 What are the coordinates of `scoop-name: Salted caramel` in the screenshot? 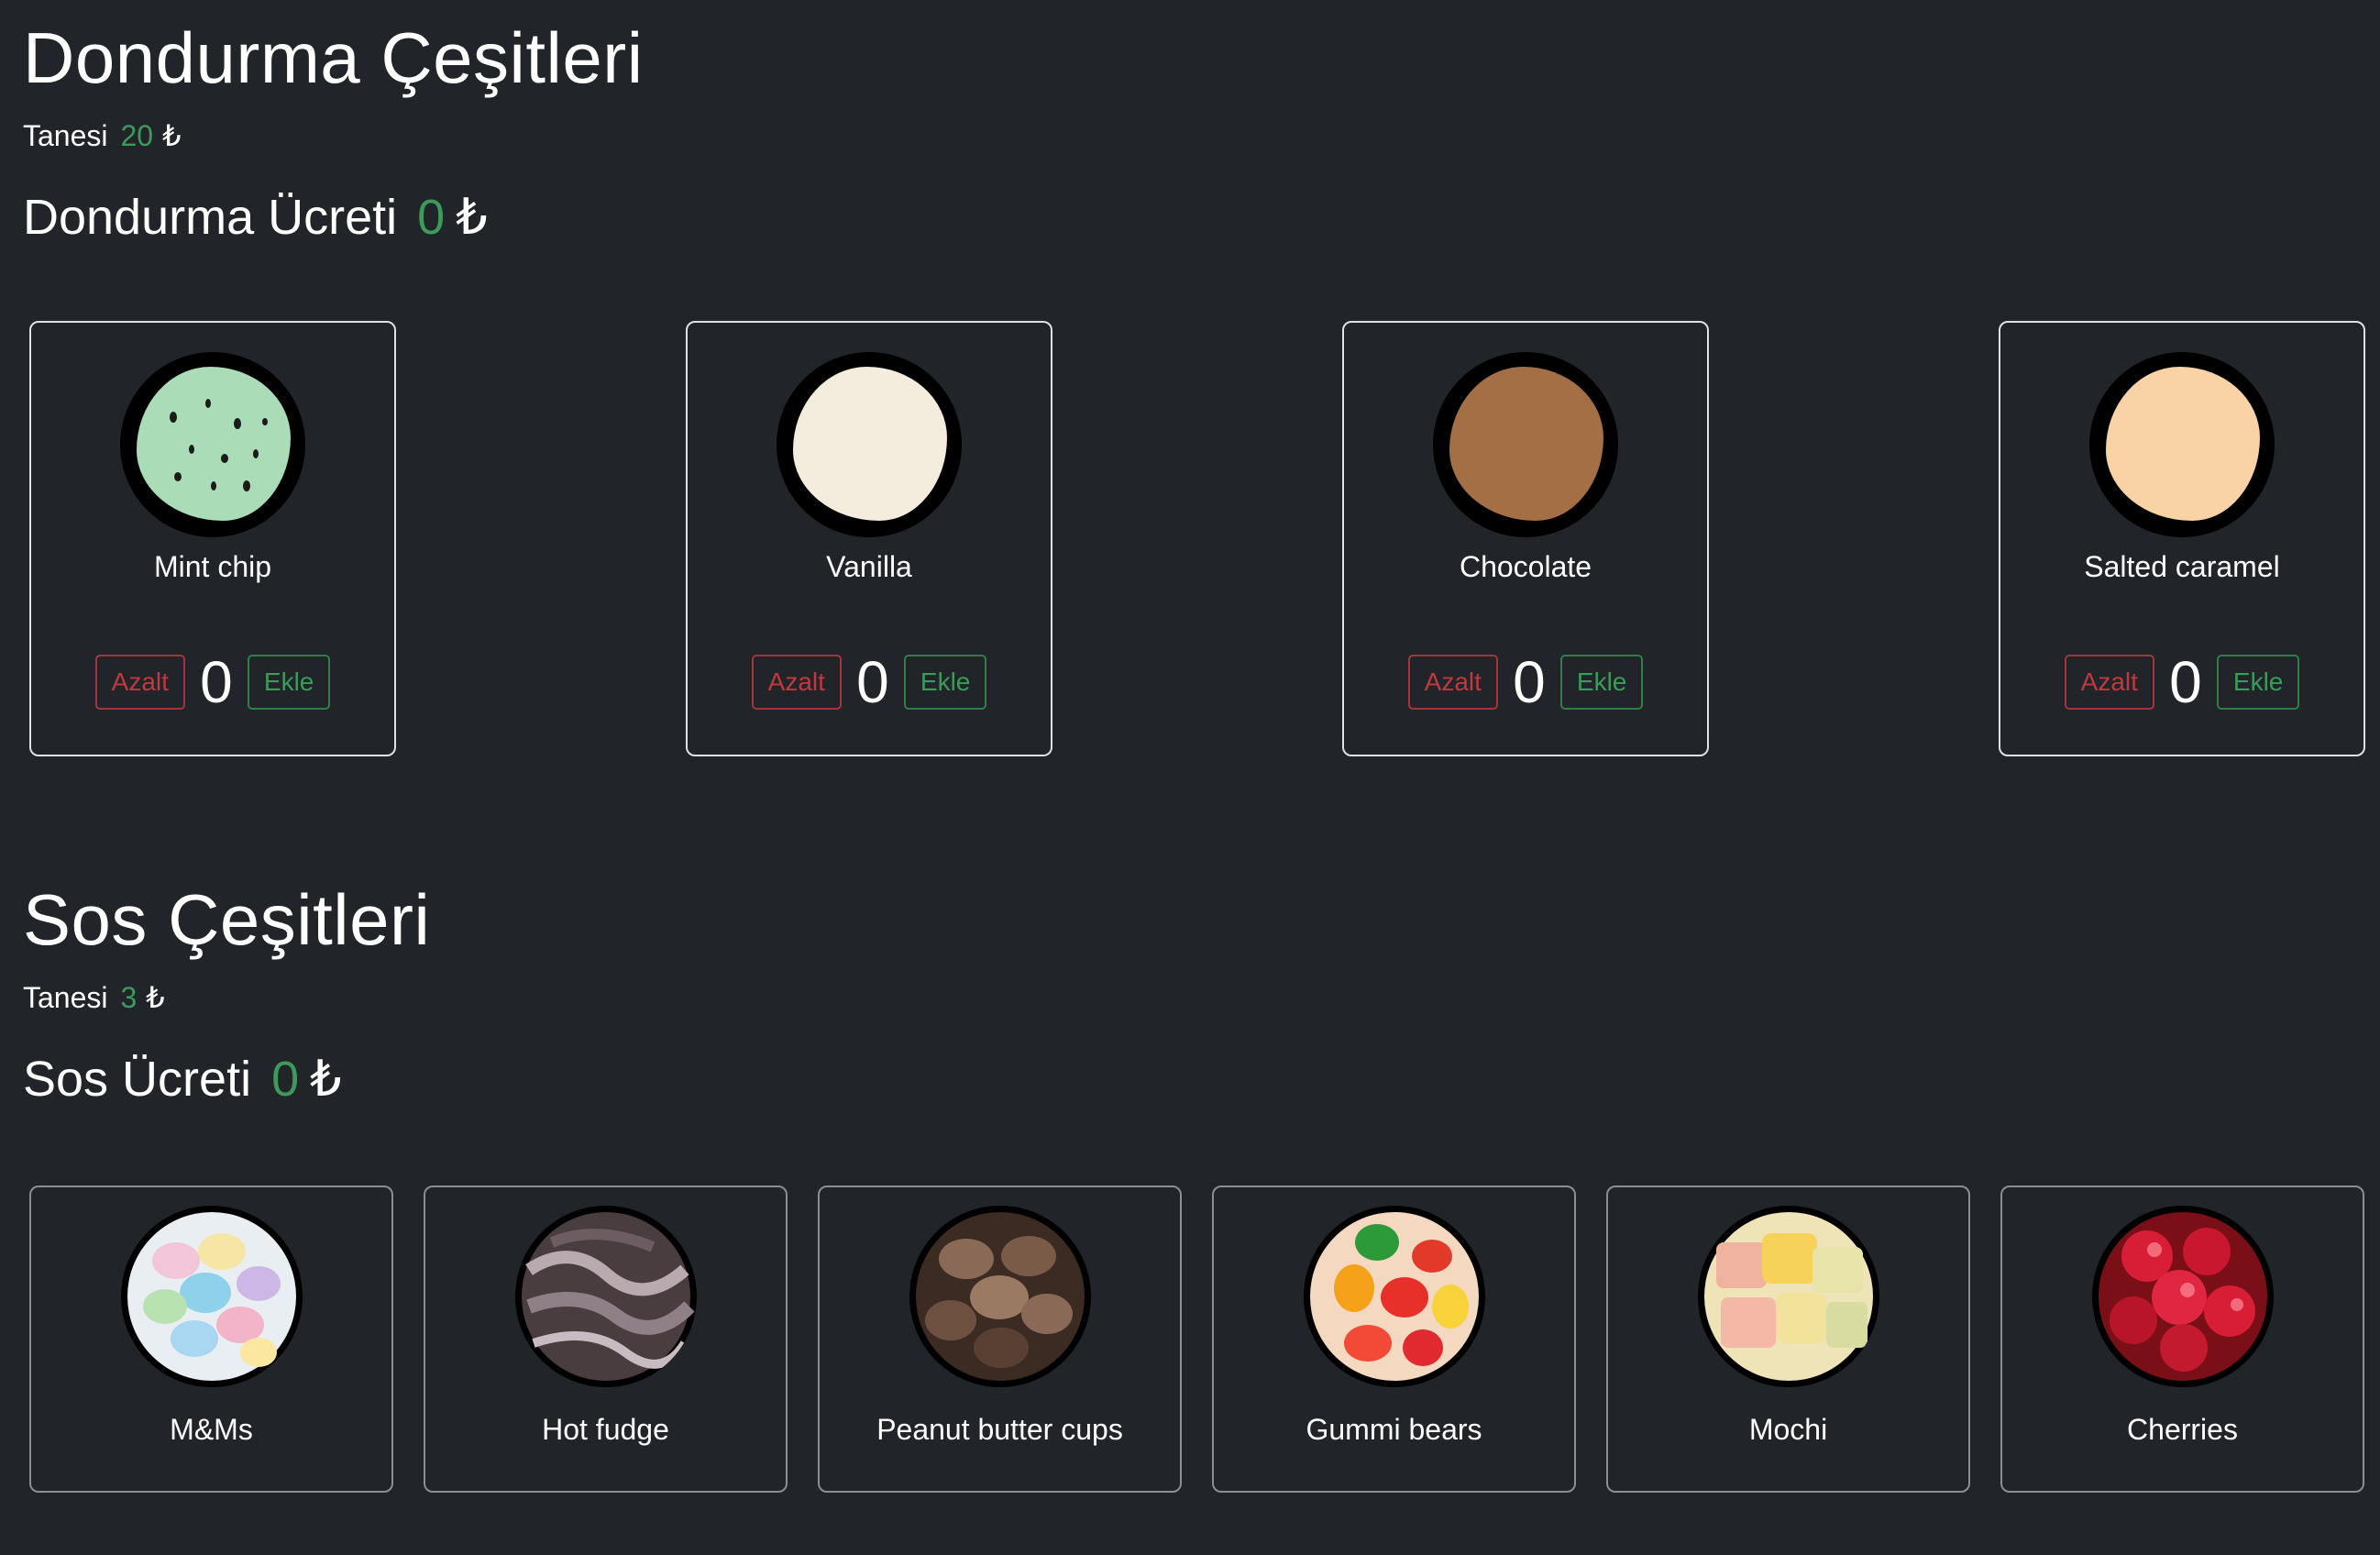 It's located at (2182, 566).